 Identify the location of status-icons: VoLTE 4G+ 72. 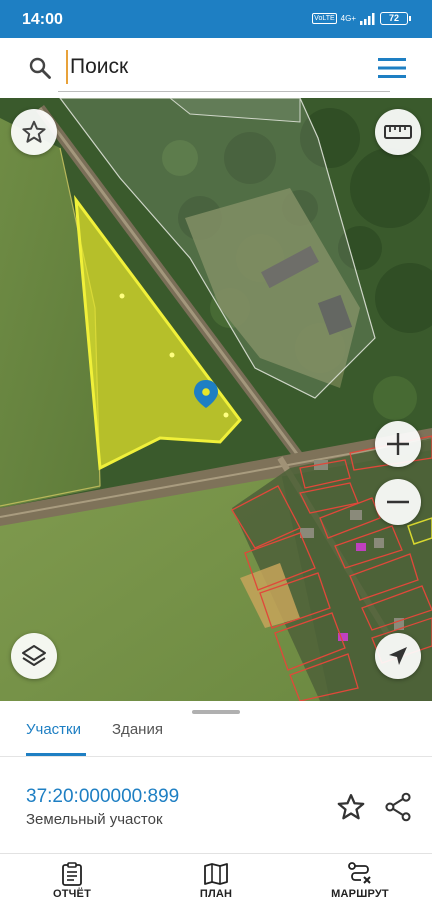
(361, 18).